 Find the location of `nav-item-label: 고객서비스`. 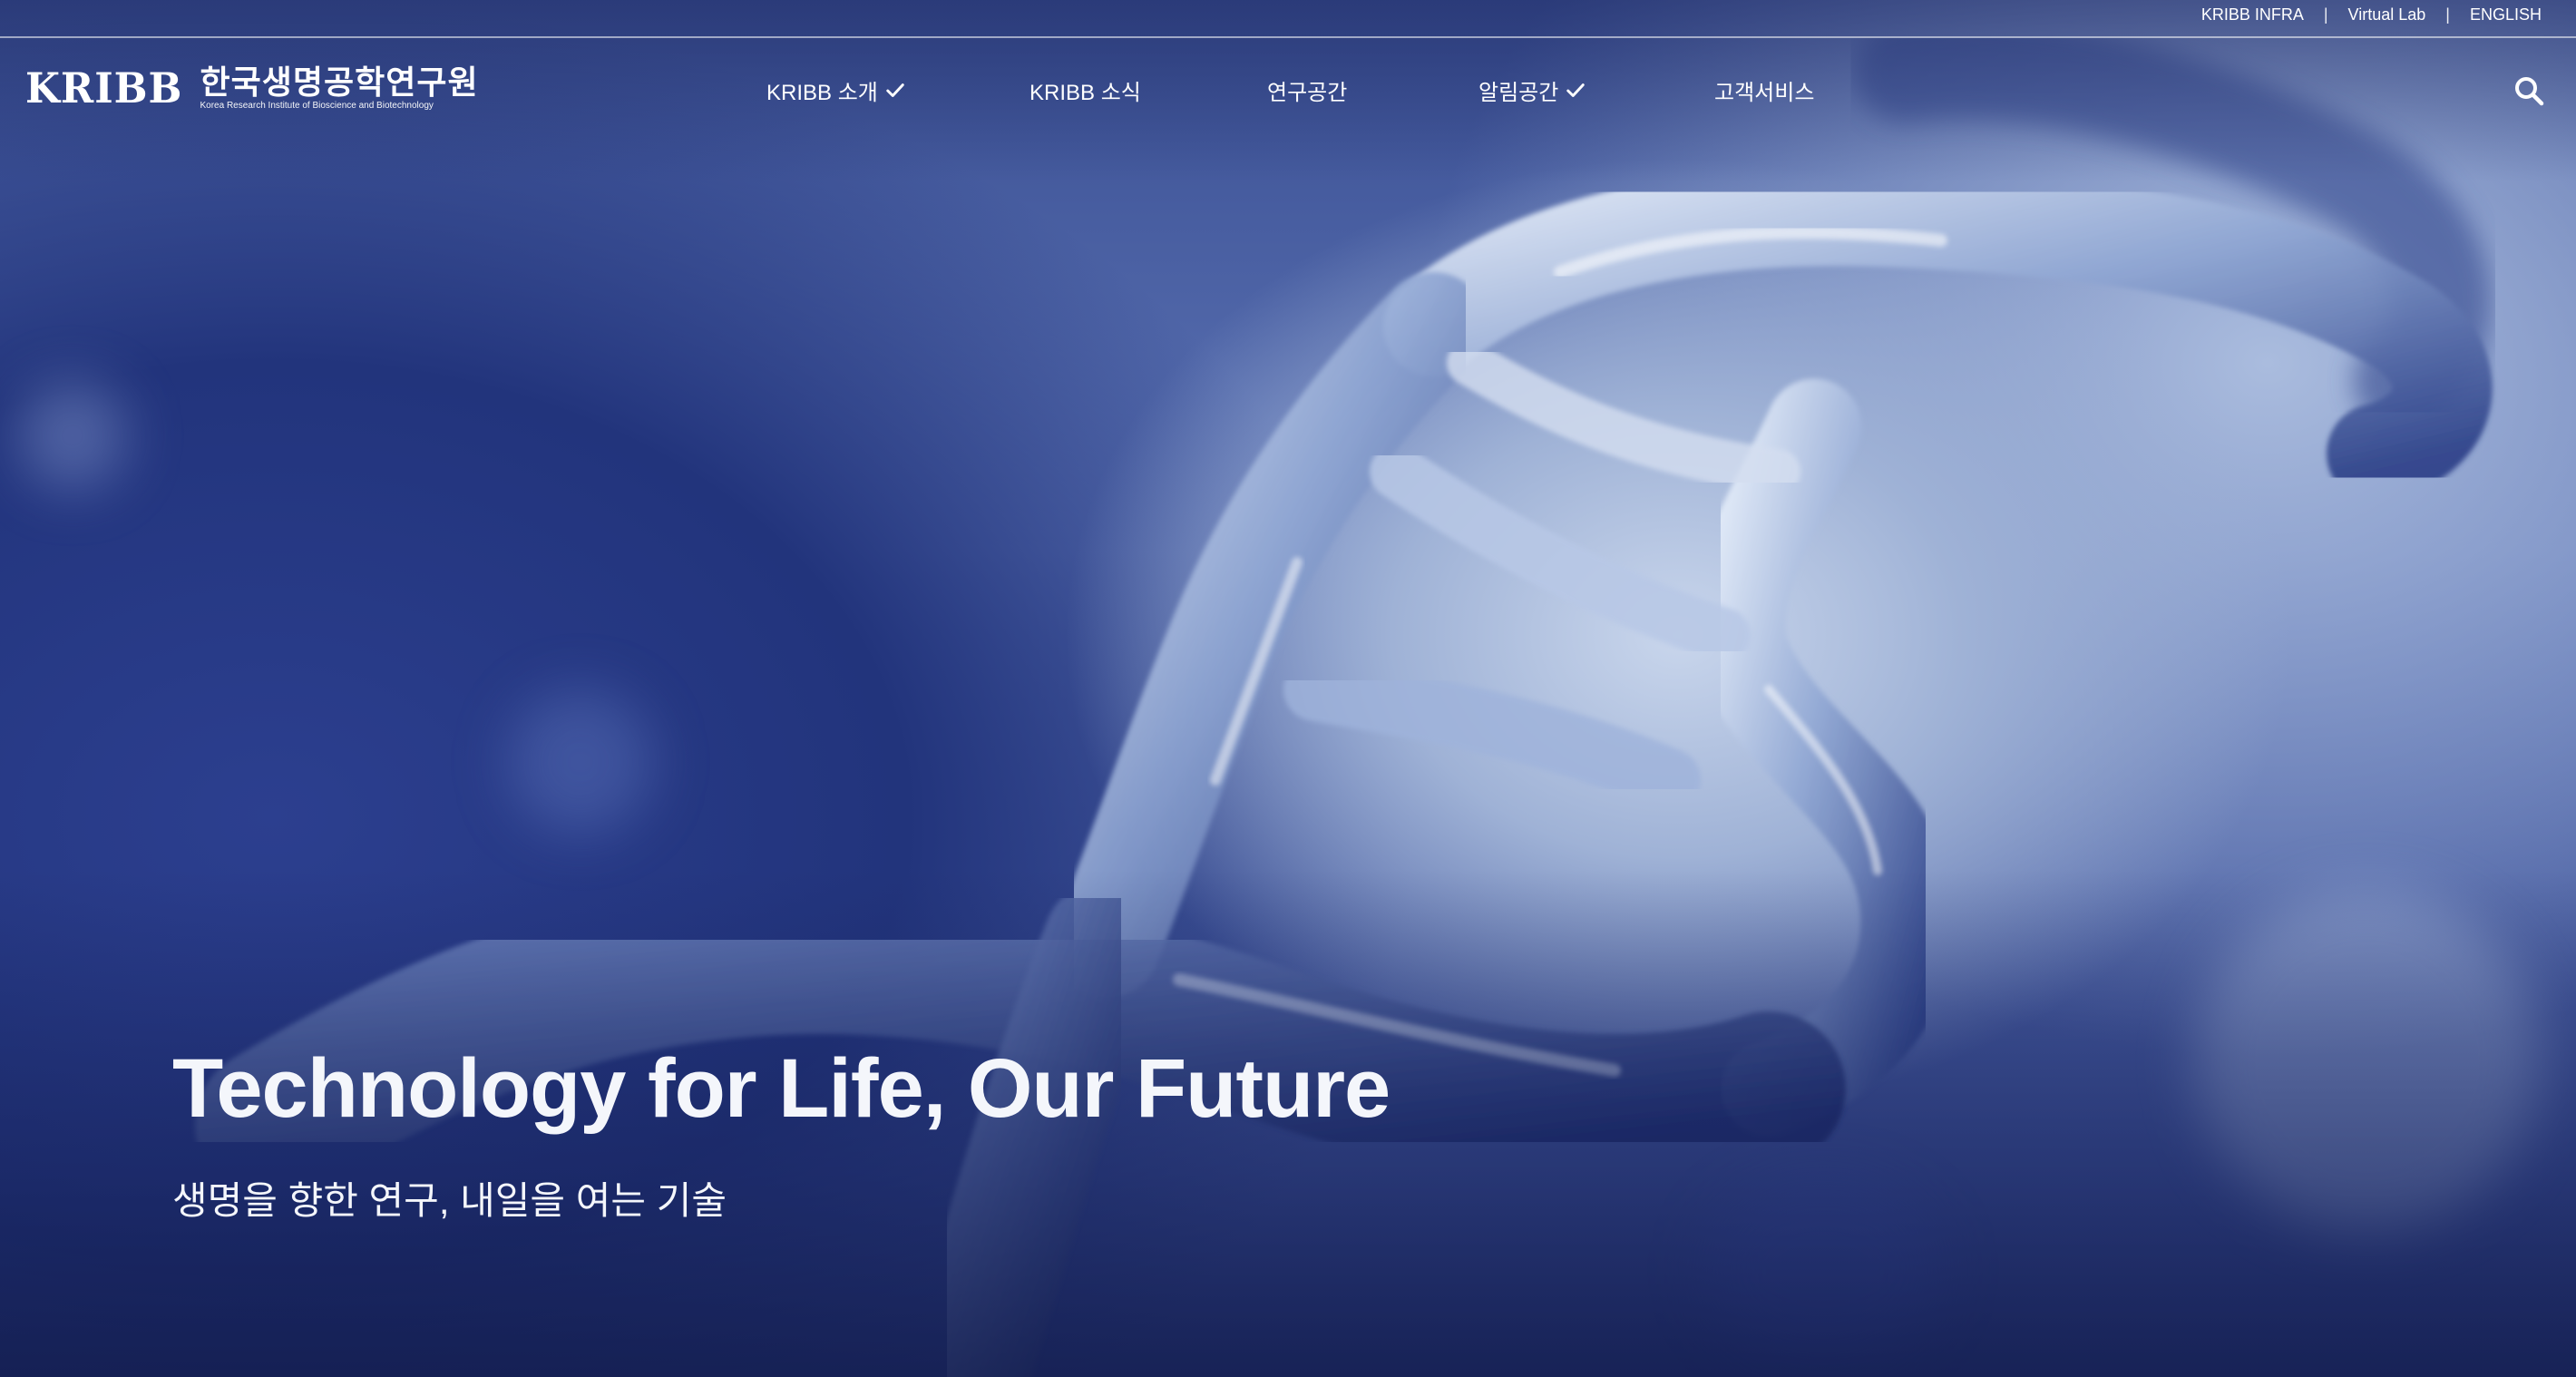

nav-item-label: 고객서비스 is located at coordinates (1764, 93).